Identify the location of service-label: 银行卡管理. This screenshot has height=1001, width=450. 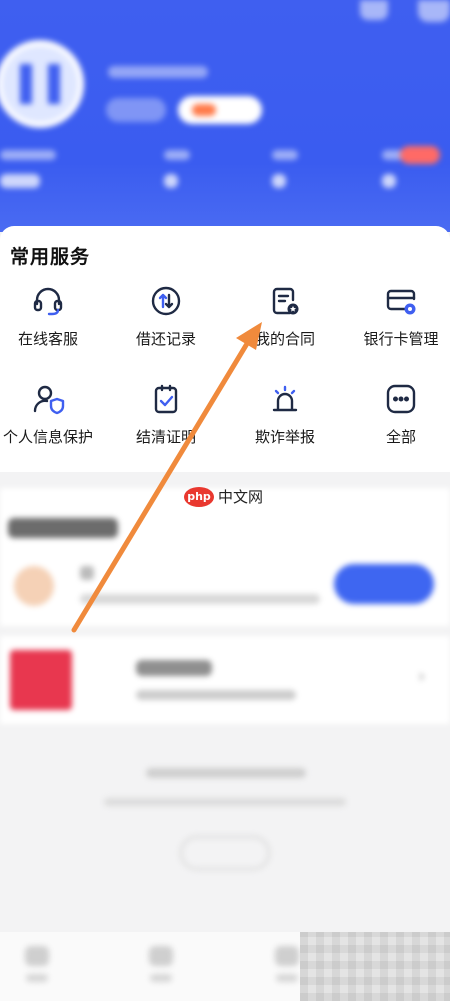
(401, 339).